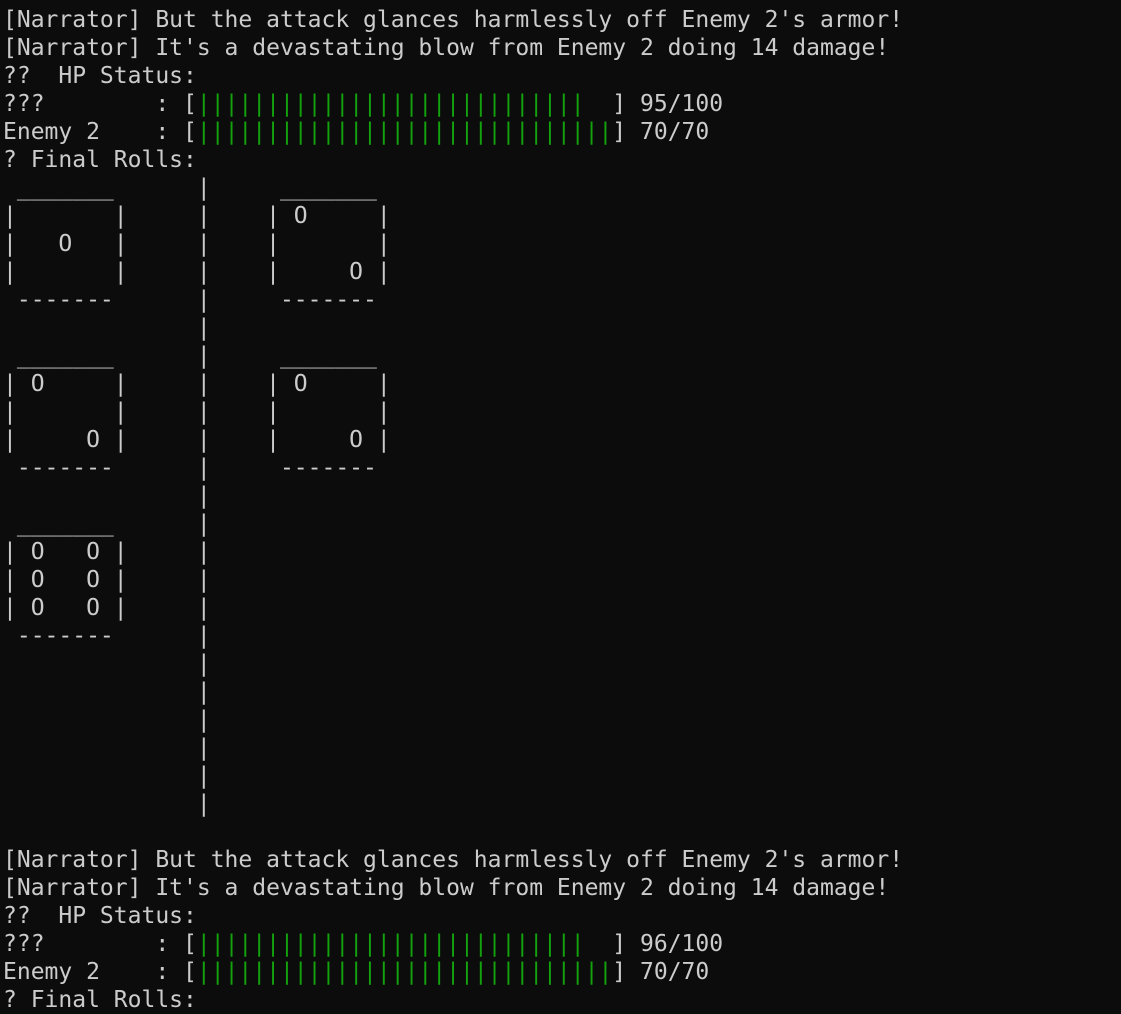  I want to click on dice-art-line: | | | | |, so click(197, 412).